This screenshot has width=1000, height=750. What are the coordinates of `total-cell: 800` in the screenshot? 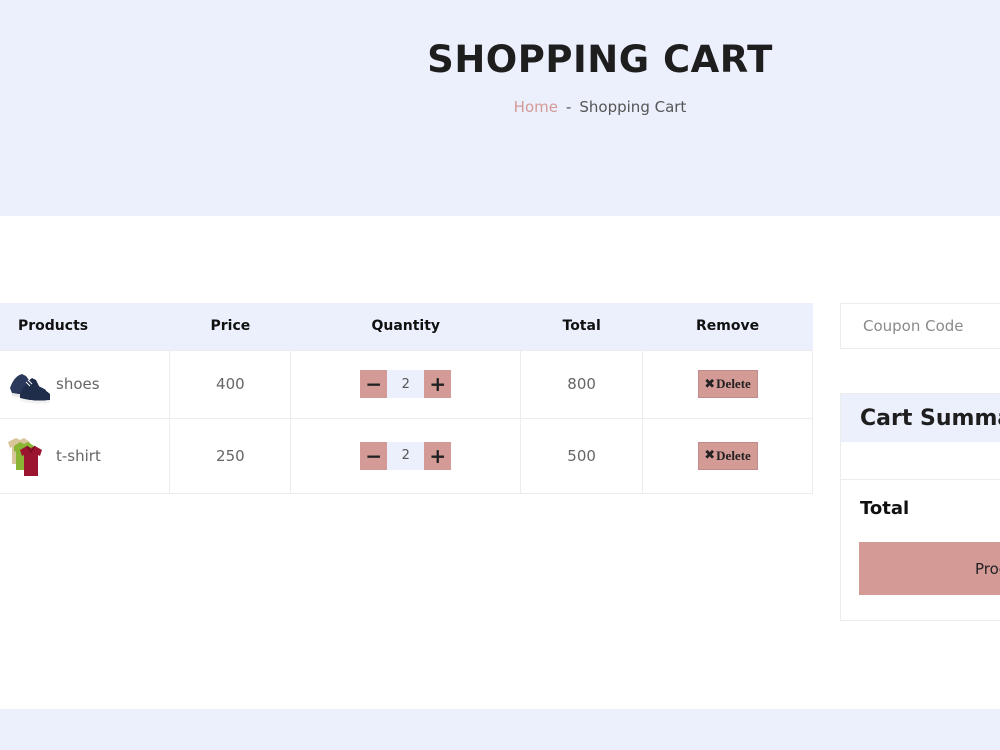 It's located at (582, 384).